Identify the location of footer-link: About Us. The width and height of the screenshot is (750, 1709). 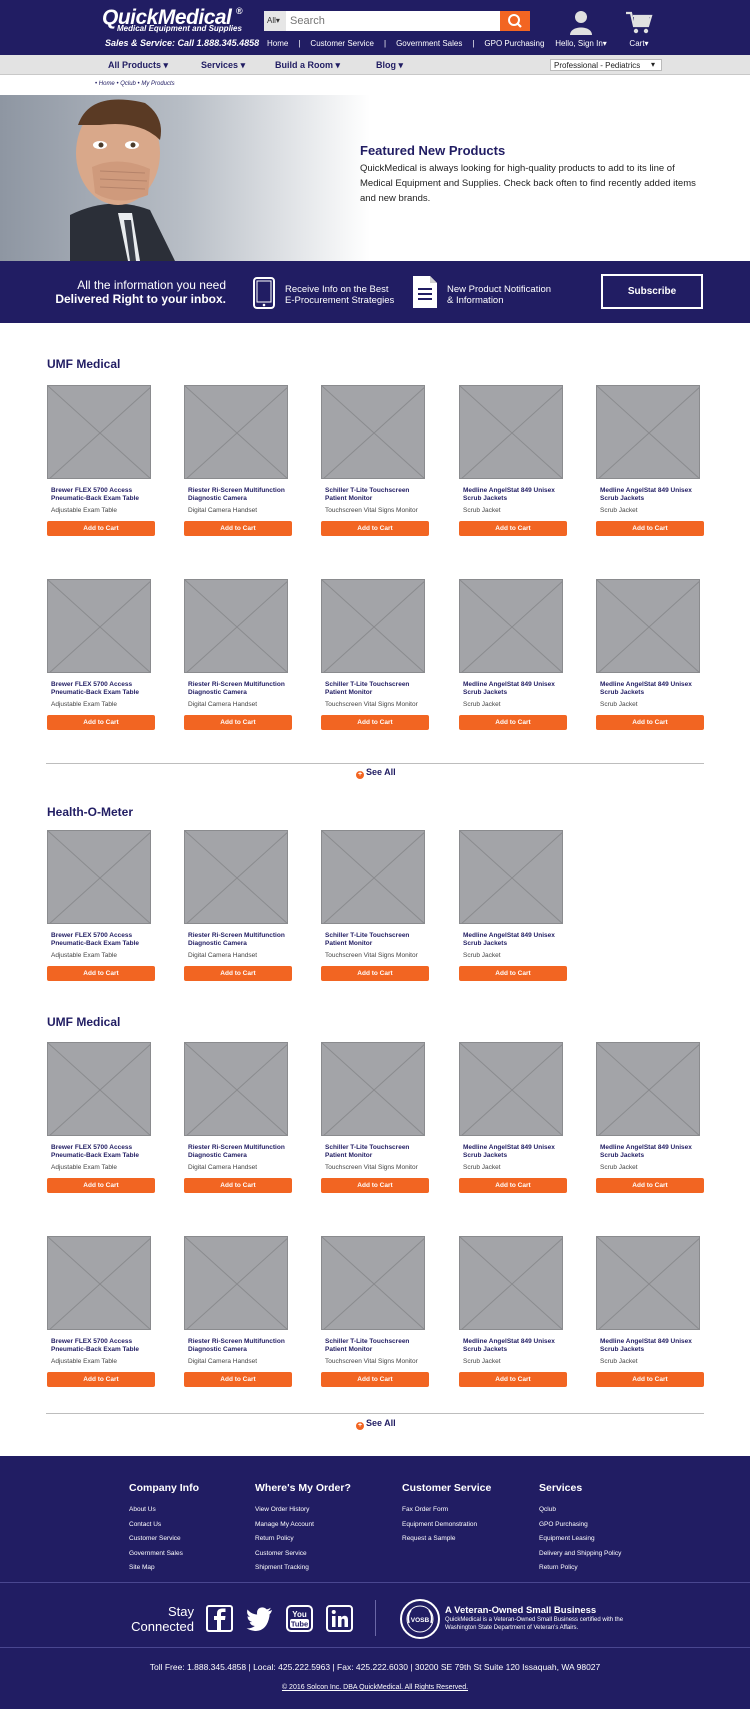
(164, 1510).